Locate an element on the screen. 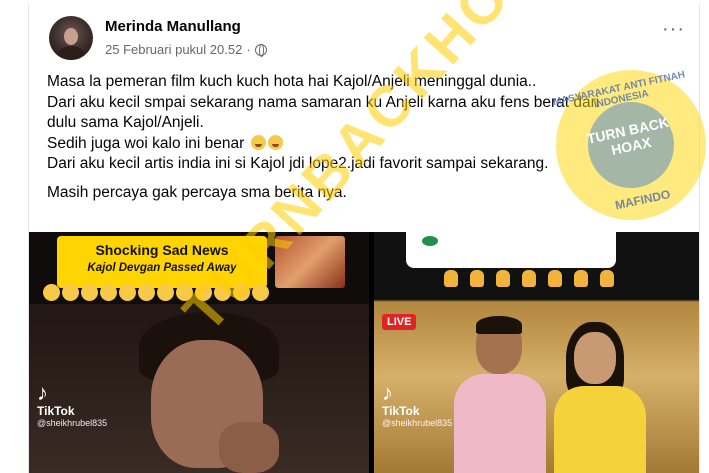 This screenshot has width=709, height=473. woman-saree is located at coordinates (600, 429).